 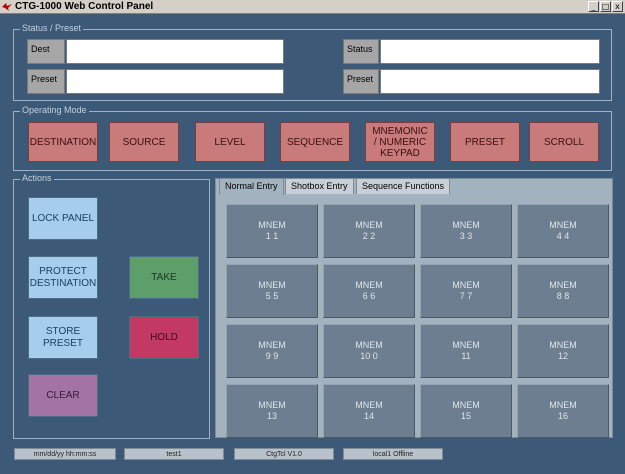 What do you see at coordinates (63, 277) in the screenshot?
I see `protect-destination-button: PROTECT DESTINATION` at bounding box center [63, 277].